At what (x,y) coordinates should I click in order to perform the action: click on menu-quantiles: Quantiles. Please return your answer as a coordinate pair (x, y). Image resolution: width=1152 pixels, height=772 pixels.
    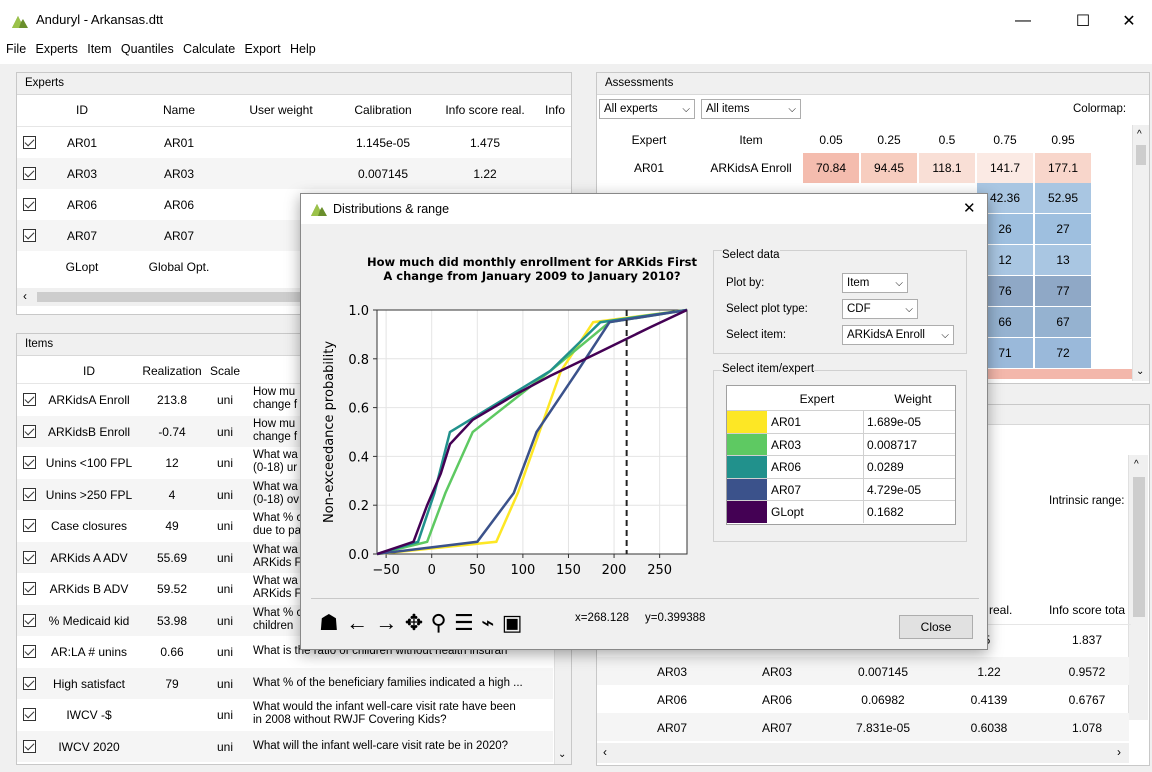
    Looking at the image, I should click on (147, 47).